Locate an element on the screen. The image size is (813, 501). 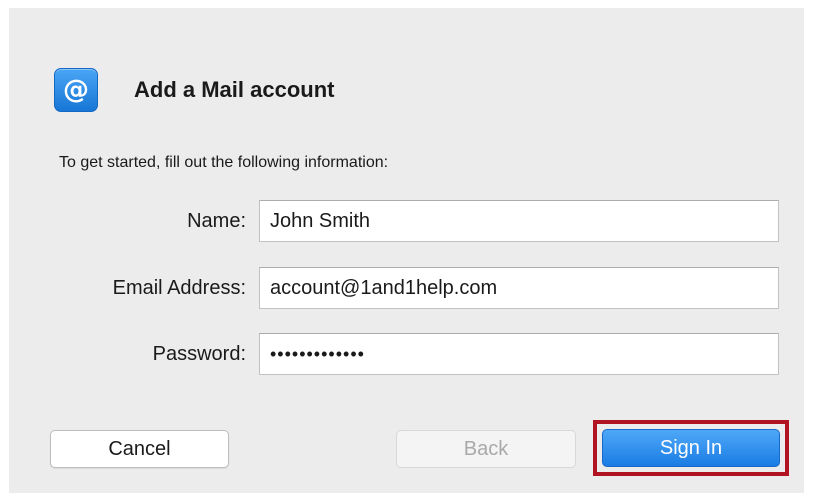
name-label: Name: is located at coordinates (216, 221).